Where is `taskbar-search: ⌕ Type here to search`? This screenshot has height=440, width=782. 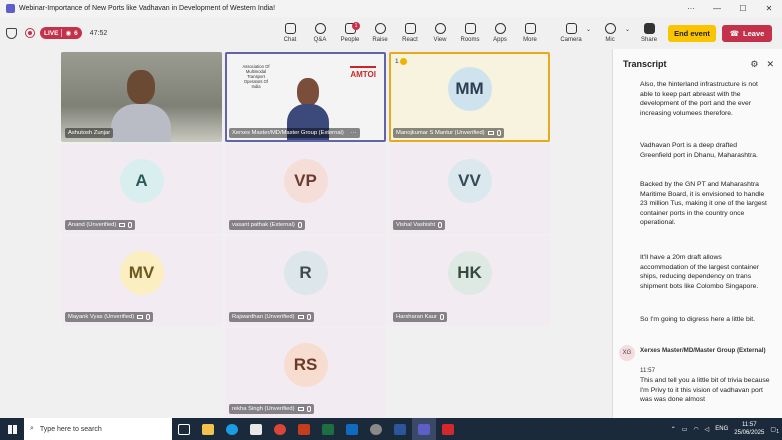 taskbar-search: ⌕ Type here to search is located at coordinates (98, 429).